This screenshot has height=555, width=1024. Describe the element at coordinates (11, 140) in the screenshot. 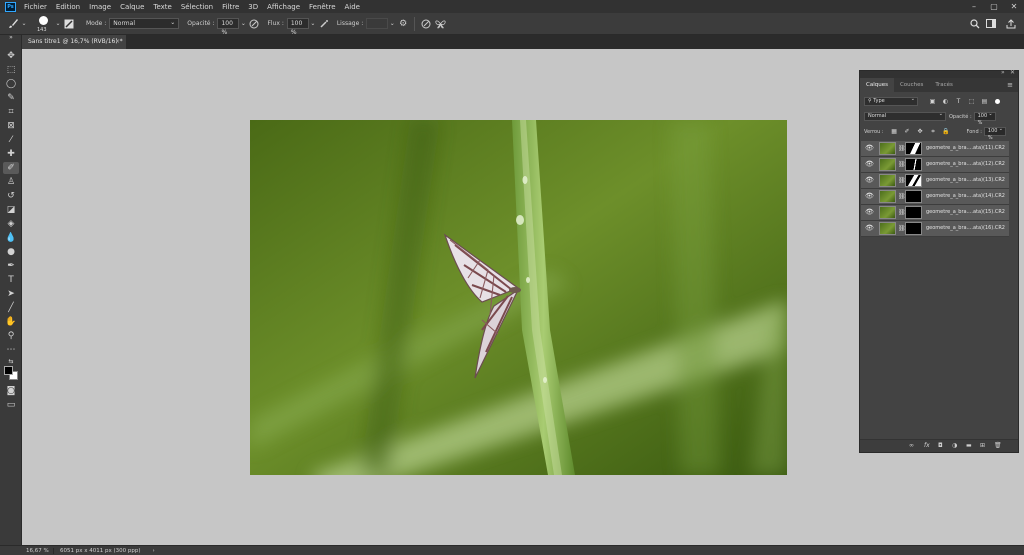

I see `eyedropper-tool-icon: ⁄` at that location.